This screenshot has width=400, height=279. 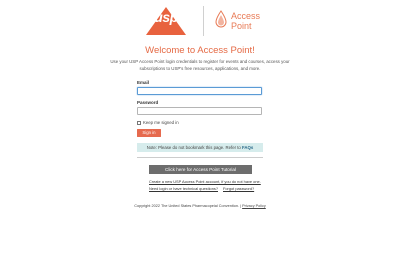 I want to click on divider, so click(x=200, y=157).